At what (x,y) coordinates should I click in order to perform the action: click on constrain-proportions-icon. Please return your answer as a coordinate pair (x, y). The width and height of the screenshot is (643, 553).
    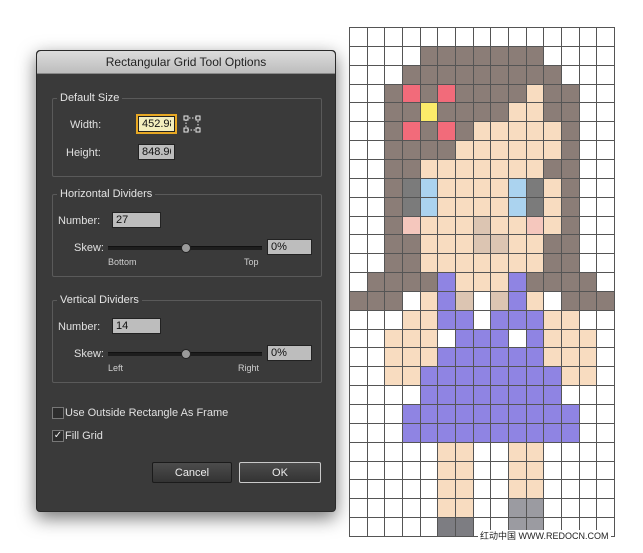
    Looking at the image, I should click on (192, 124).